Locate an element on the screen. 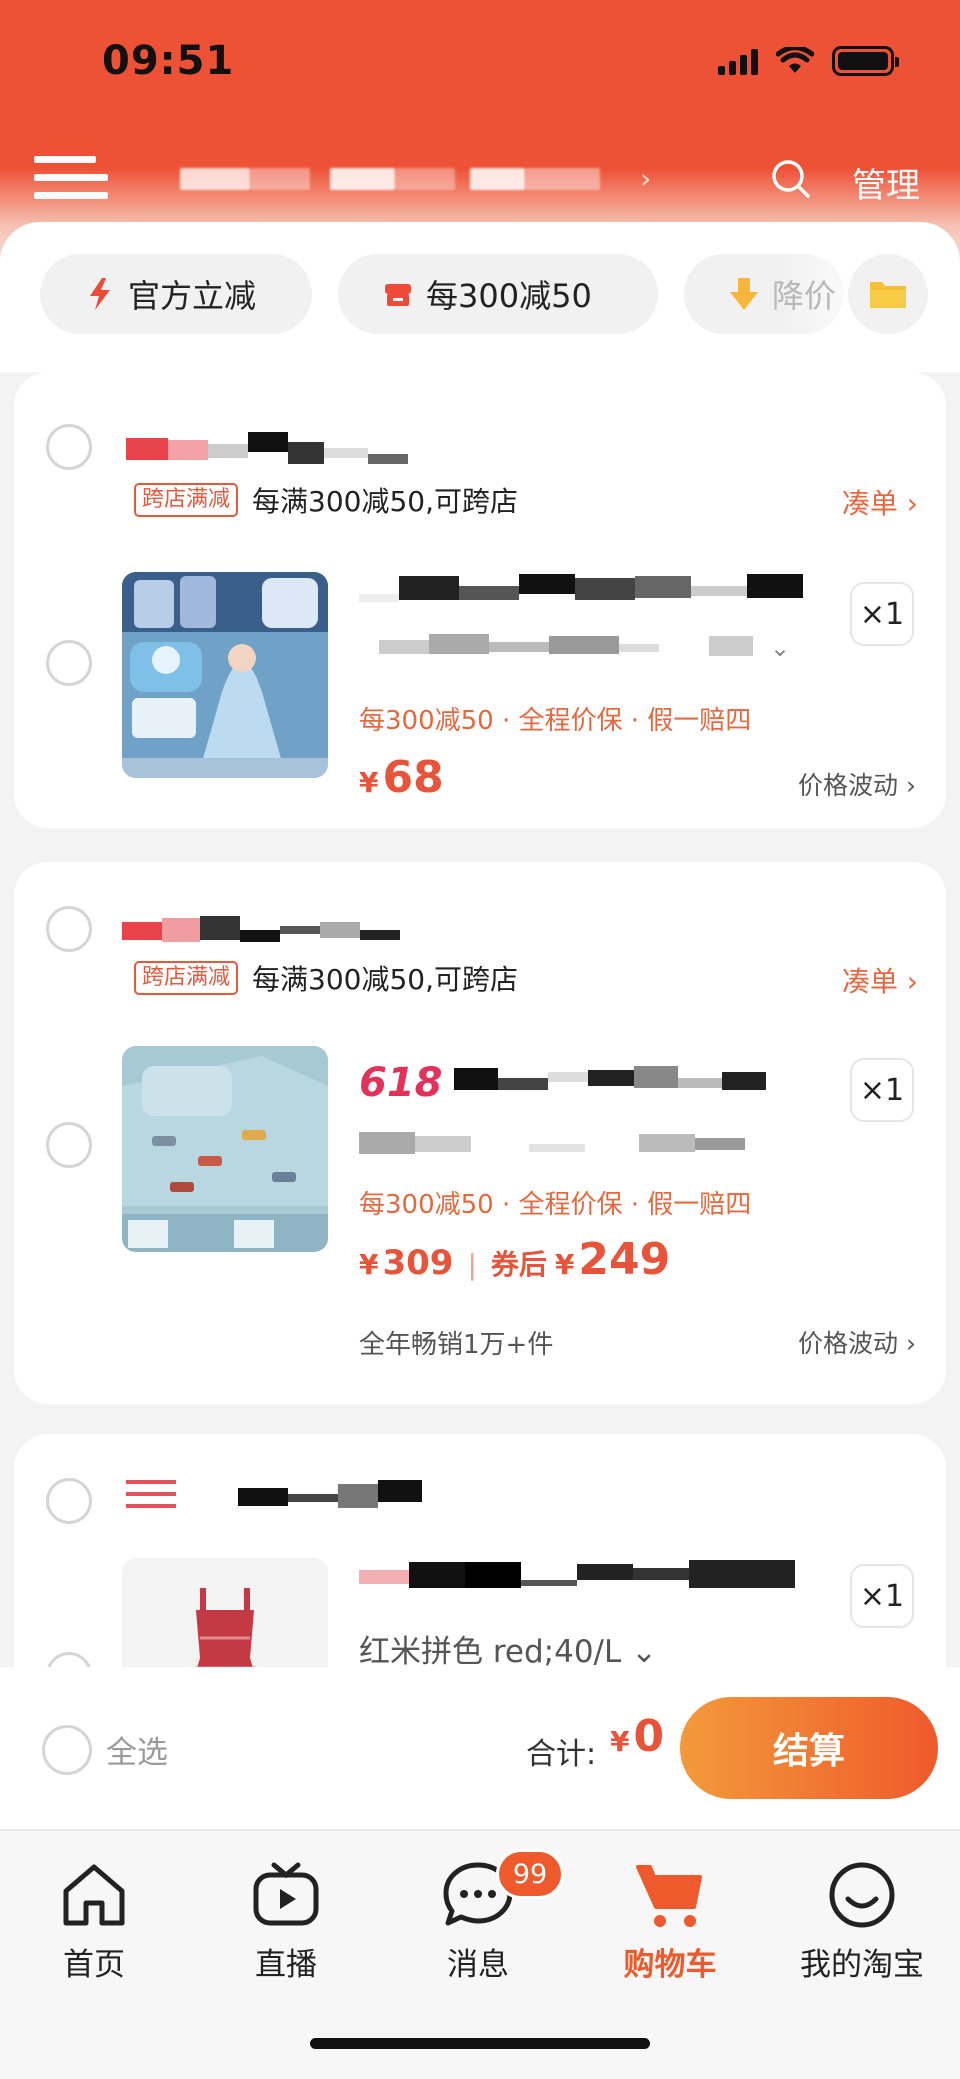 The image size is (960, 2079). tab-live: 直播 is located at coordinates (286, 1920).